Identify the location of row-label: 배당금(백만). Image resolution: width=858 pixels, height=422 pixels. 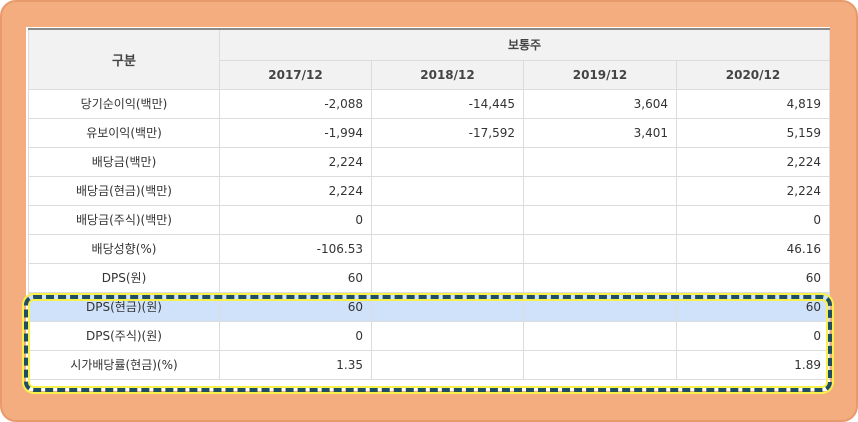
(124, 161).